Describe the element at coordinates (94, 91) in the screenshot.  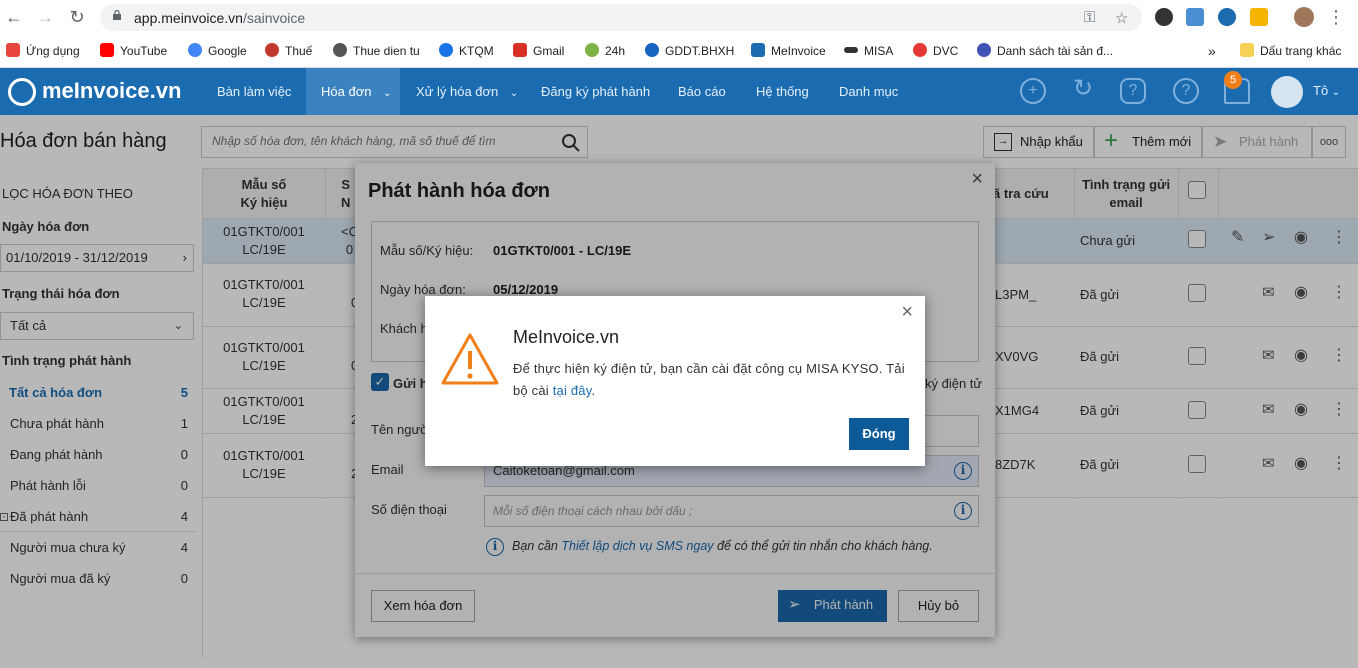
I see `app-logo: meInvoice.vn` at that location.